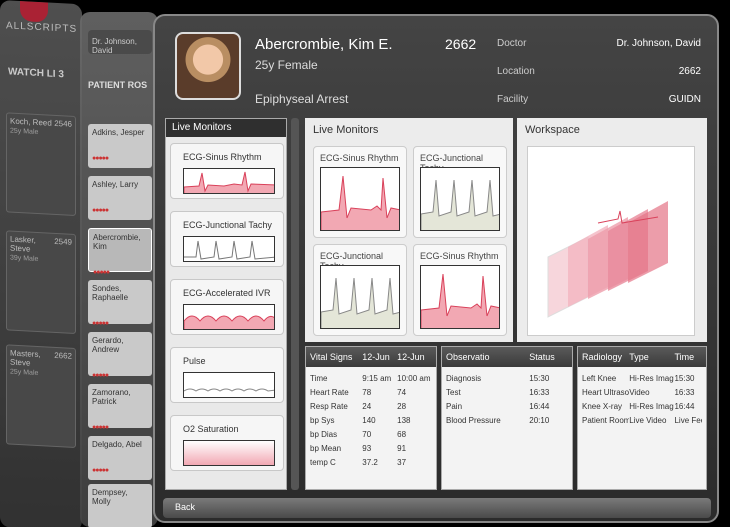  I want to click on patient-id: 2662, so click(461, 44).